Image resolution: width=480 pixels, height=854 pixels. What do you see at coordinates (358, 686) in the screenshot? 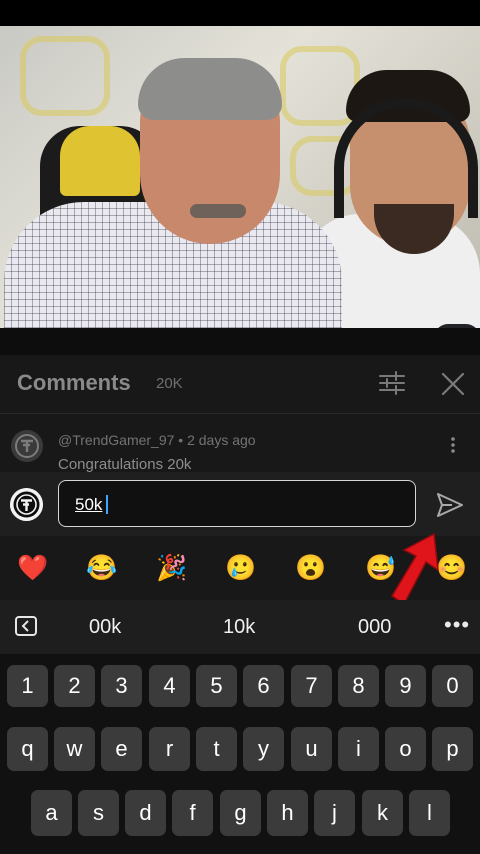
I see `key: 8` at bounding box center [358, 686].